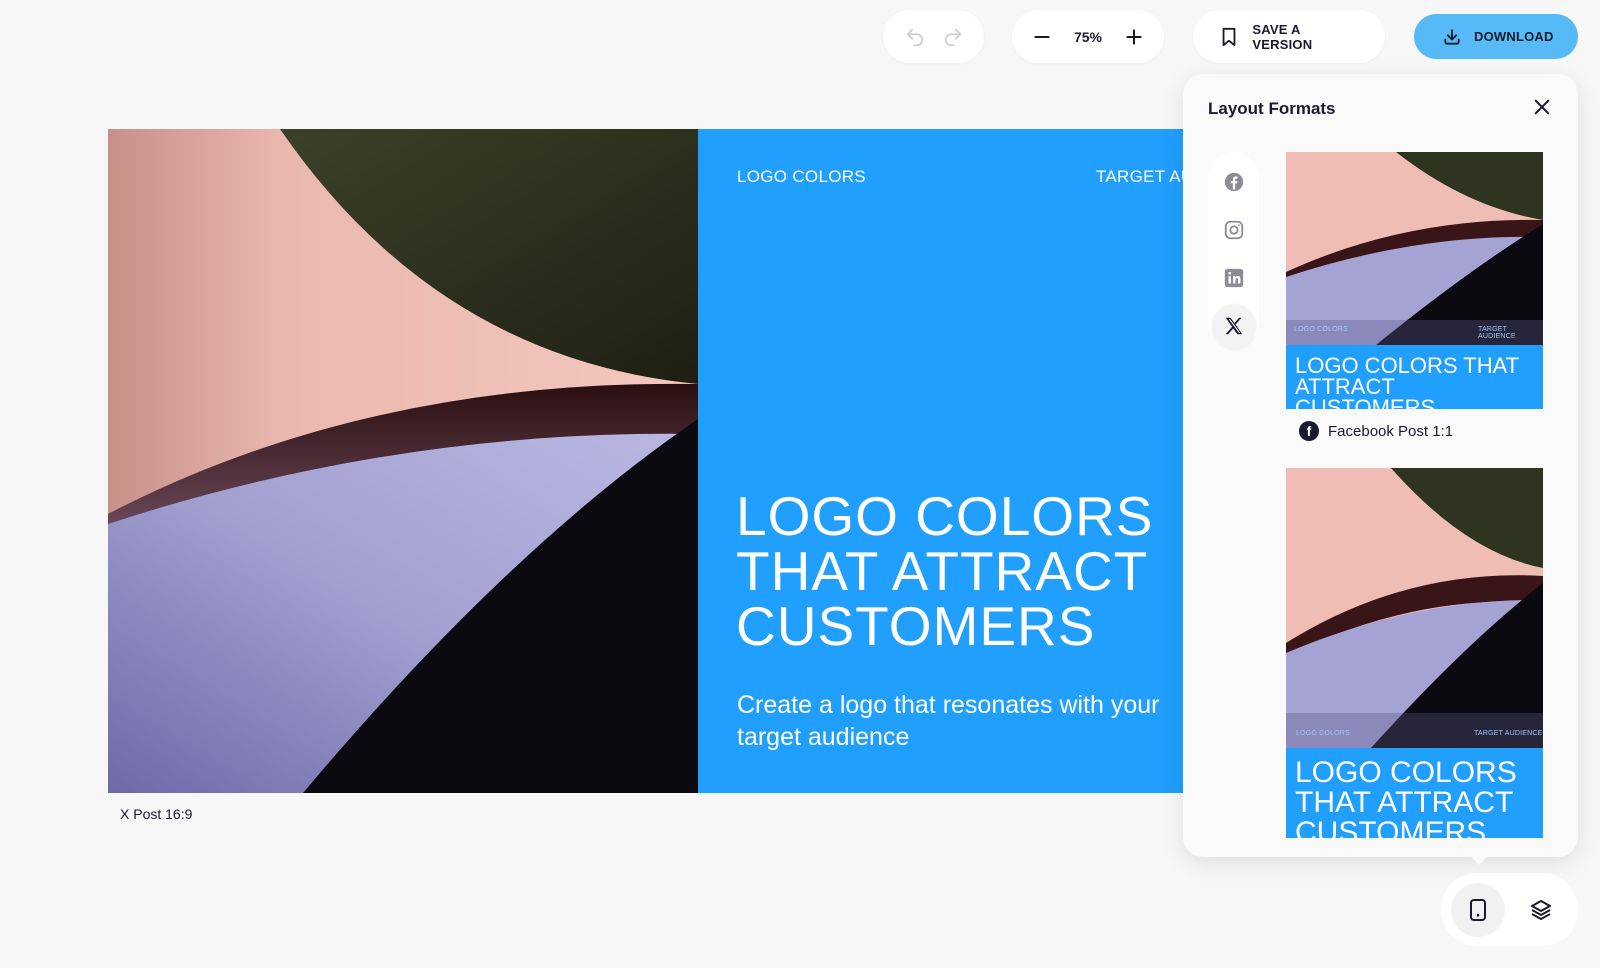 This screenshot has height=968, width=1600. I want to click on zoom-out-icon, so click(1042, 37).